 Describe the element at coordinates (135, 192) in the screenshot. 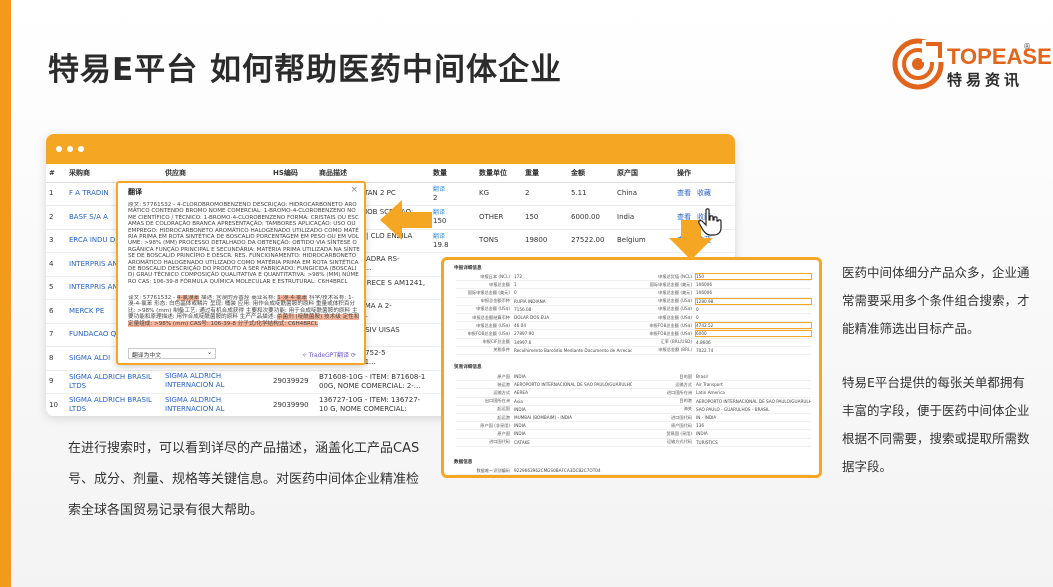

I see `popup-title: 翻译` at that location.